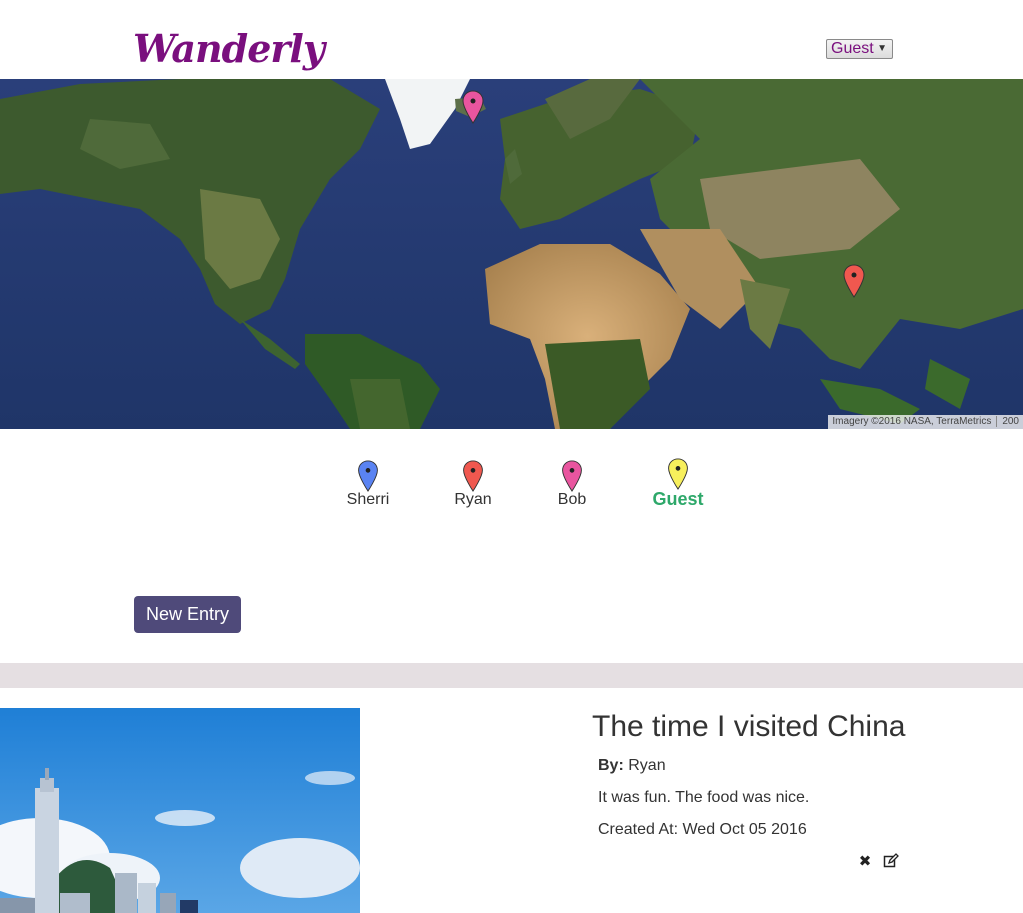  I want to click on delete-entry-button: ✖, so click(865, 862).